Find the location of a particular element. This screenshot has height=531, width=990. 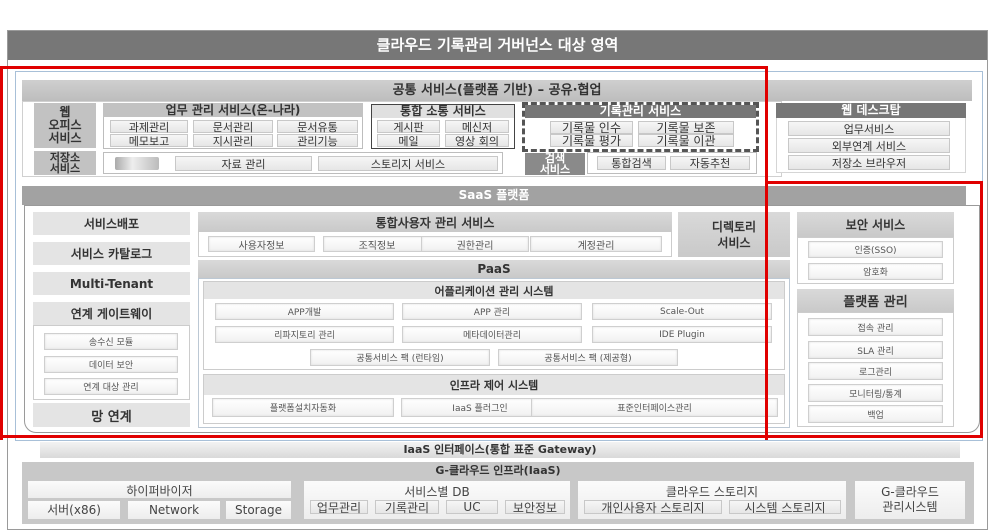

common-pack-runtime-button: 공통서비스 팩 (런타임) is located at coordinates (400, 357).